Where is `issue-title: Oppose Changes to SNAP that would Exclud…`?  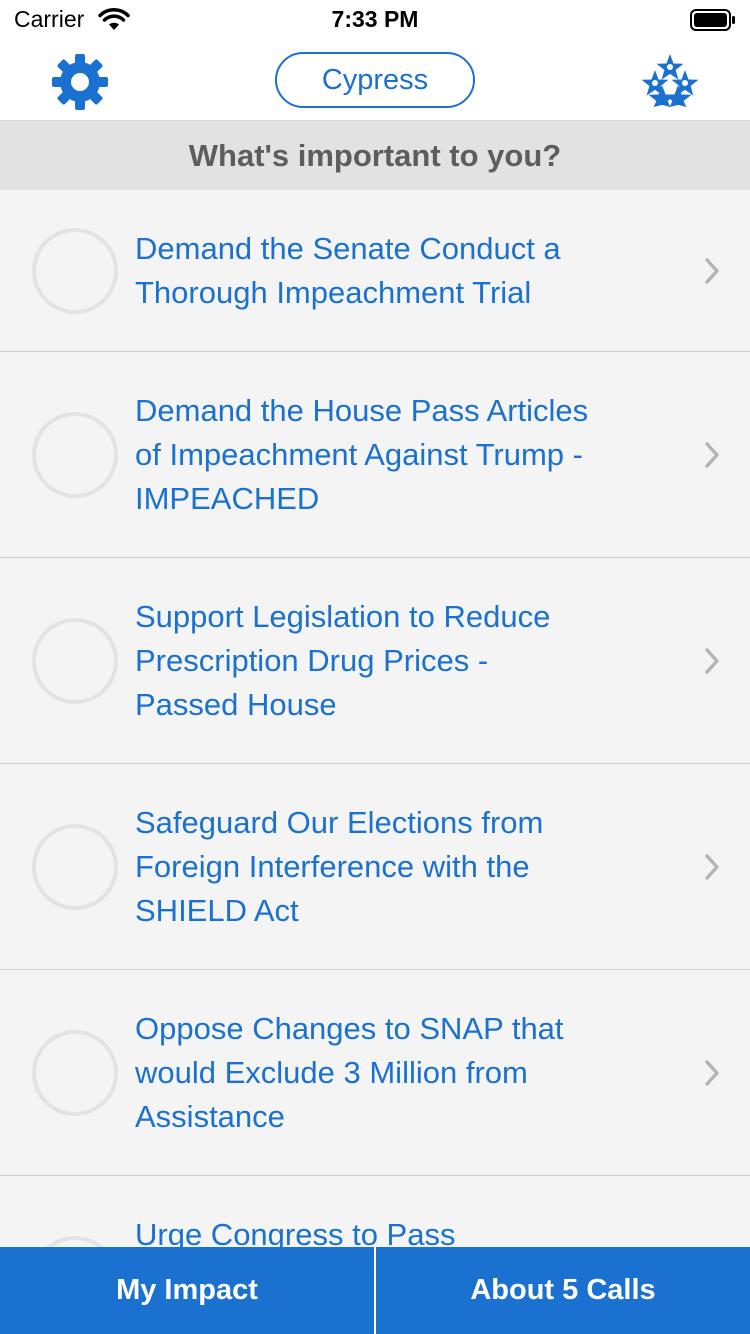 issue-title: Oppose Changes to SNAP that would Exclud… is located at coordinates (397, 1073).